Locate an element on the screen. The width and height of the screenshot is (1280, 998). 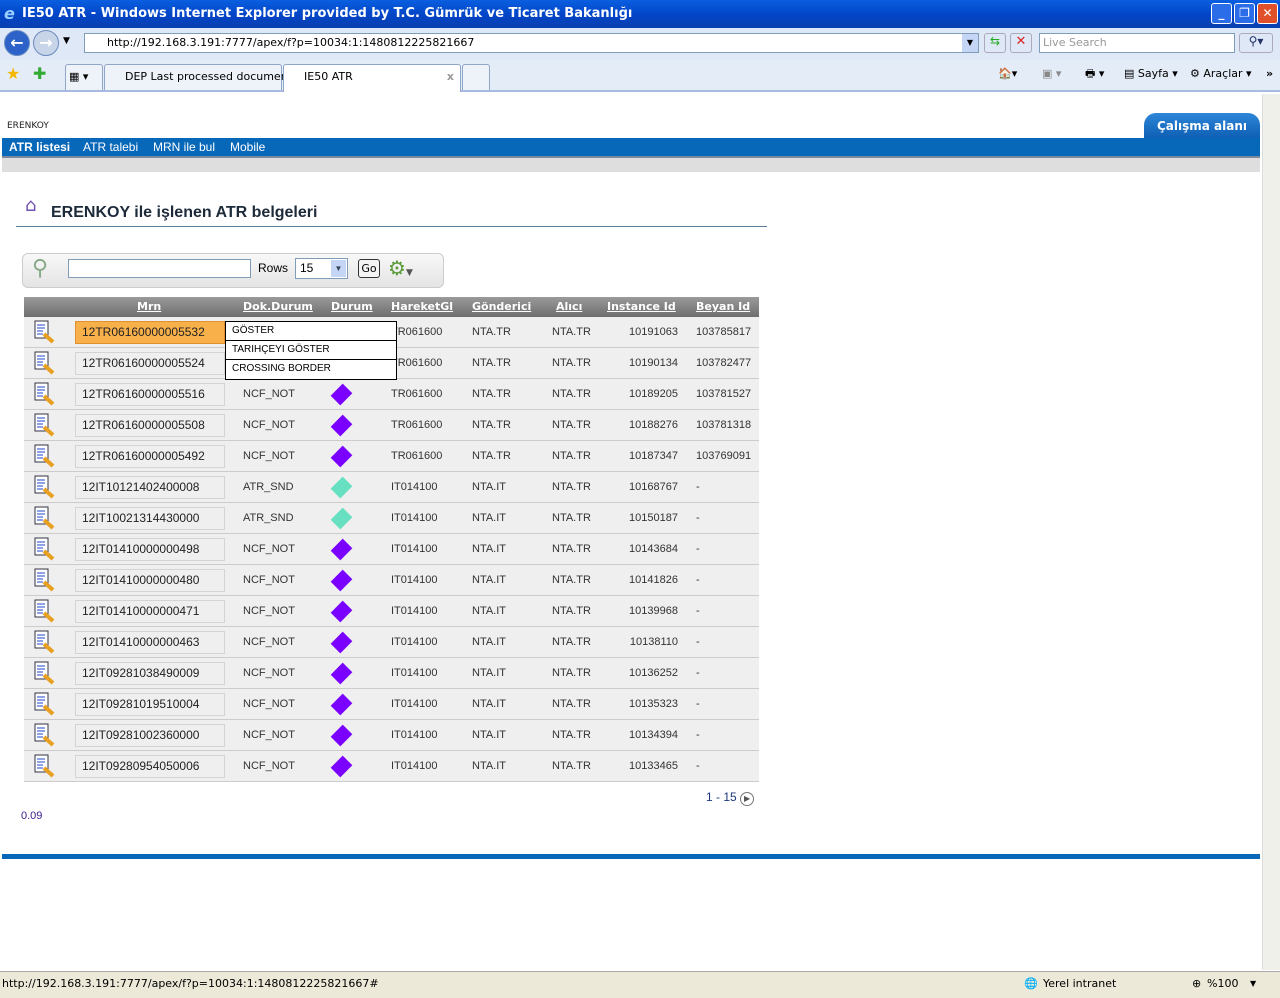
instance-id: 10139968 is located at coordinates (653, 611).